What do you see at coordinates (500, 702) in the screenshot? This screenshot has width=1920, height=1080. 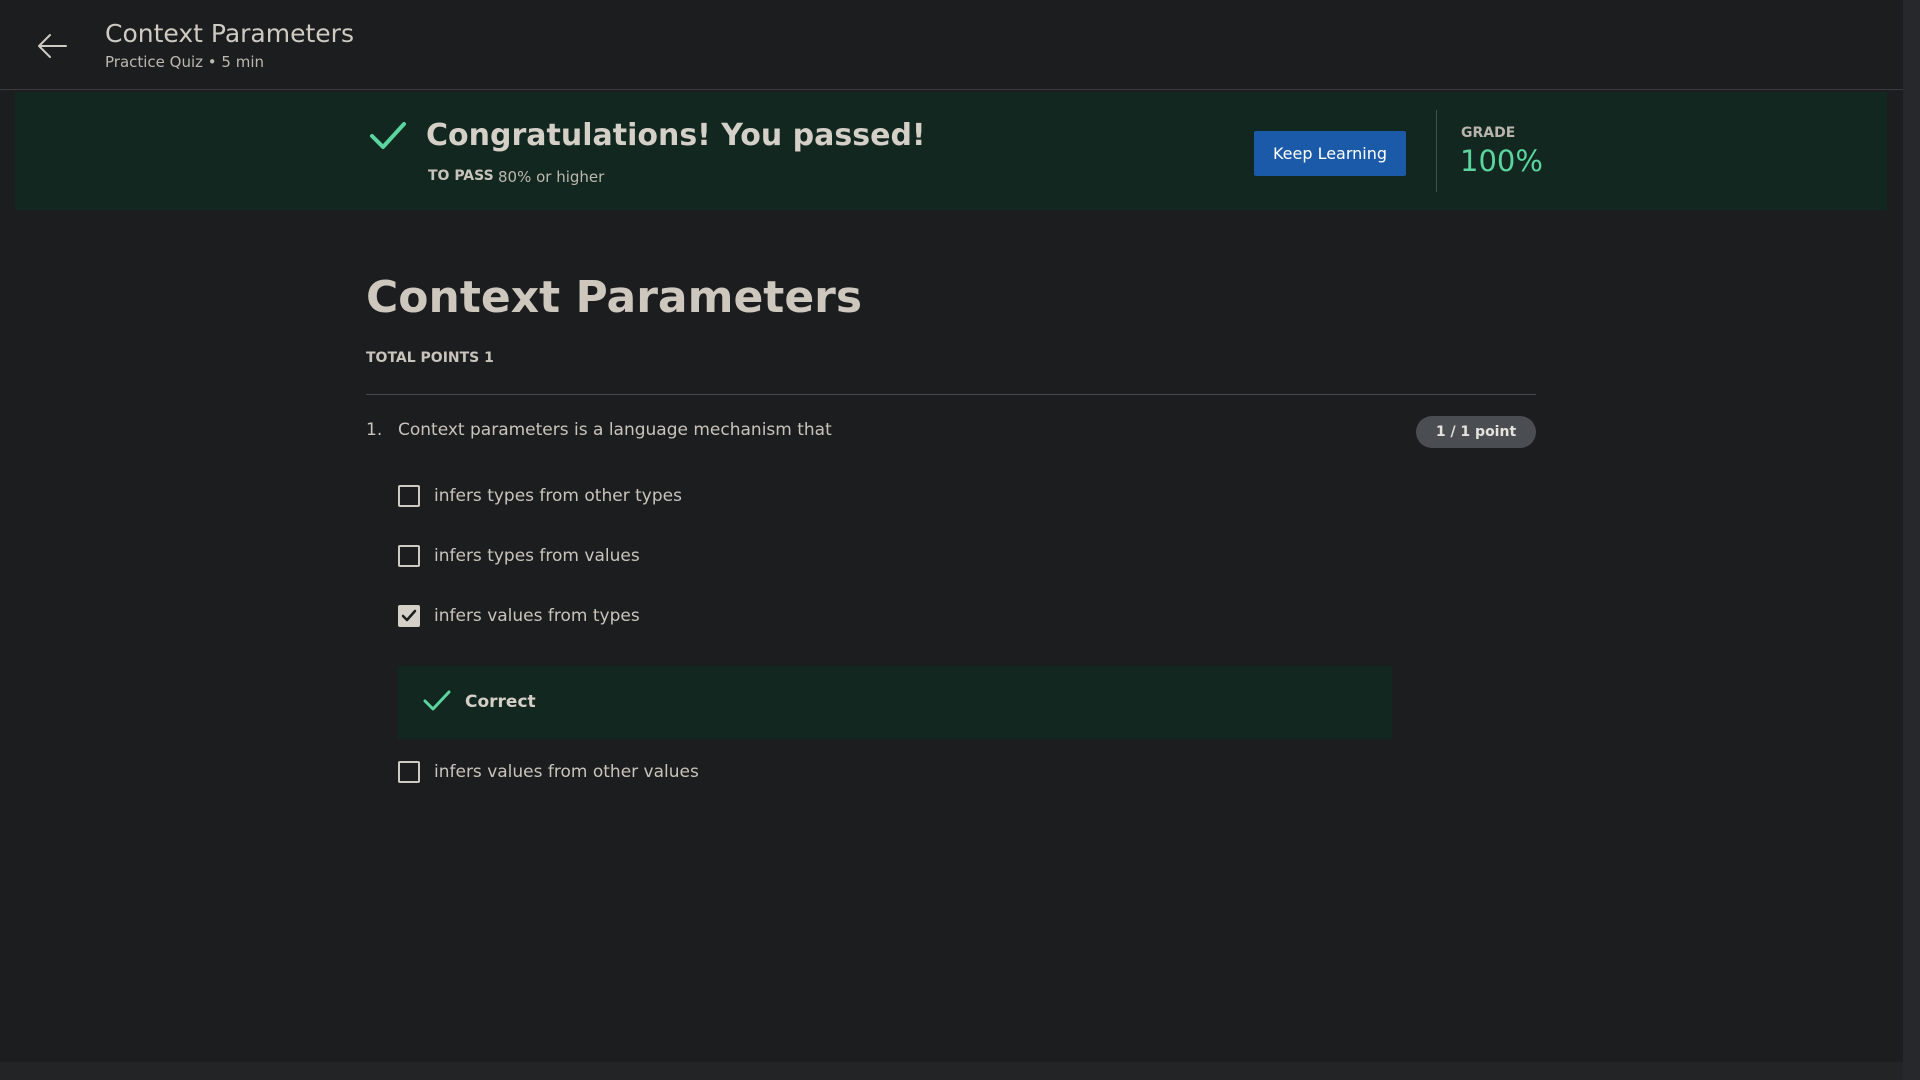 I see `feedback-text: Correct` at bounding box center [500, 702].